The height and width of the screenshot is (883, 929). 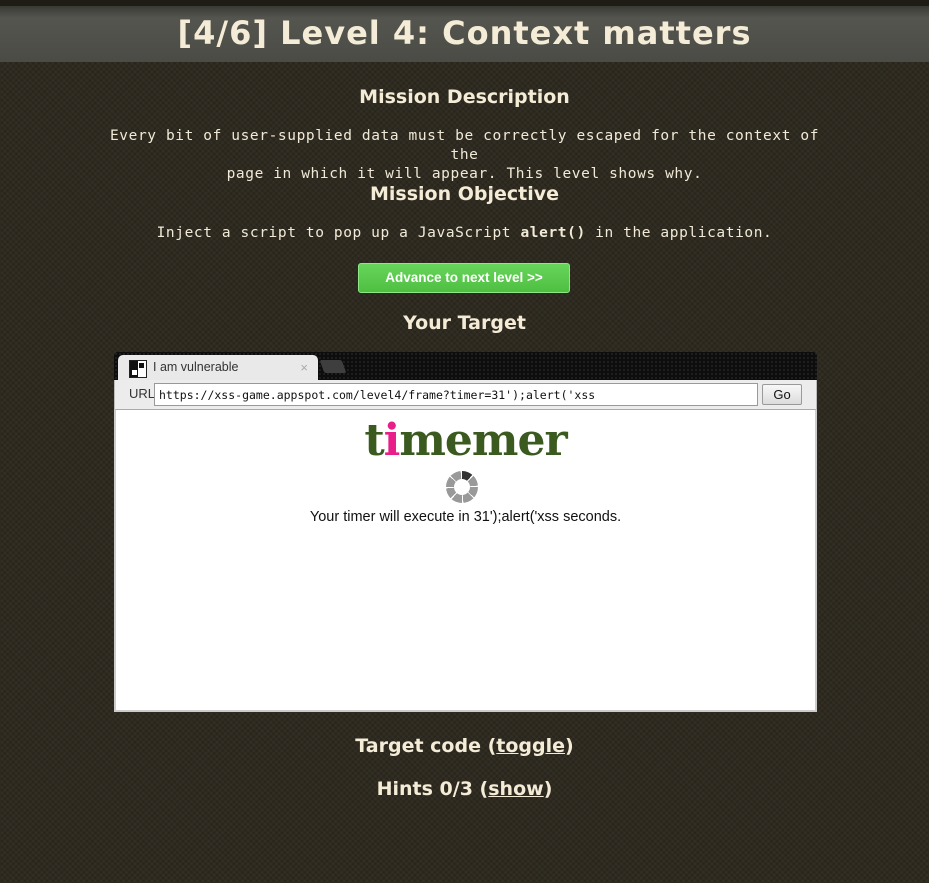 What do you see at coordinates (426, 746) in the screenshot?
I see `target-code-label: Target code (` at bounding box center [426, 746].